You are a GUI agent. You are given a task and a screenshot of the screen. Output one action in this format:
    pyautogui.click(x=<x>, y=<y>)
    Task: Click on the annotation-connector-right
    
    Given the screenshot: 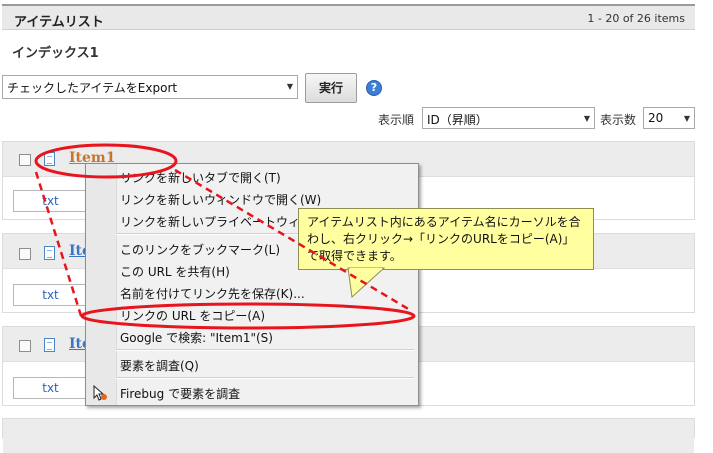 What is the action you would take?
    pyautogui.click(x=292, y=240)
    